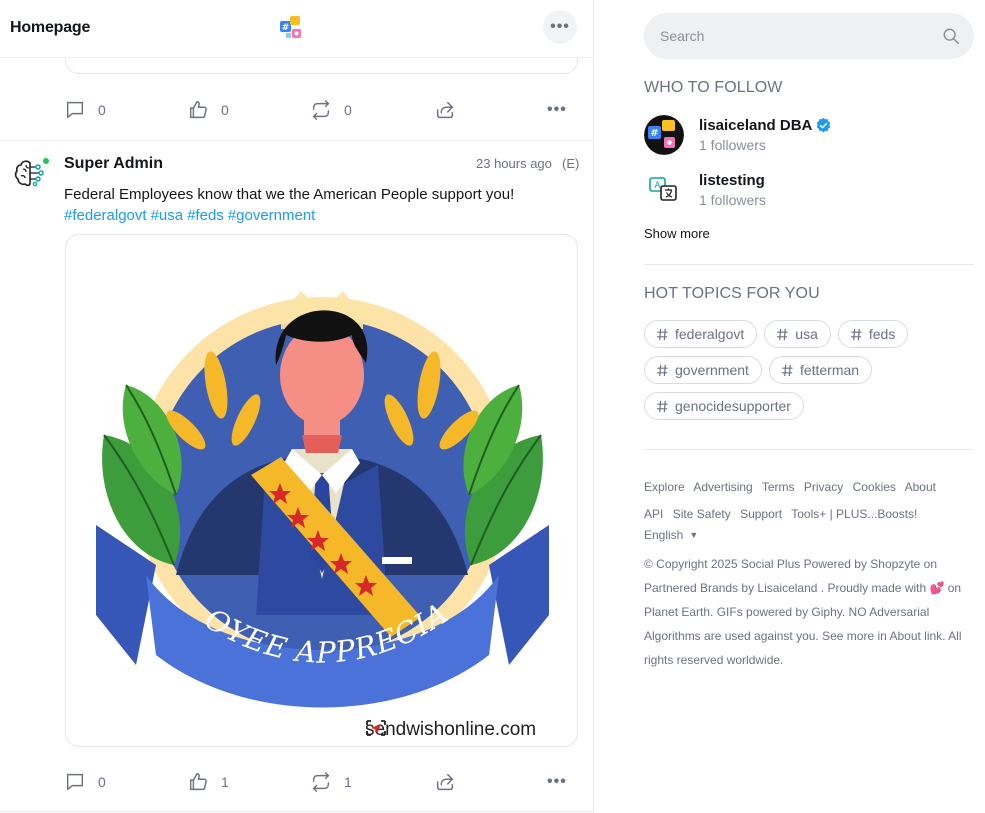 This screenshot has height=813, width=985. What do you see at coordinates (348, 110) in the screenshot?
I see `repost-count: 0` at bounding box center [348, 110].